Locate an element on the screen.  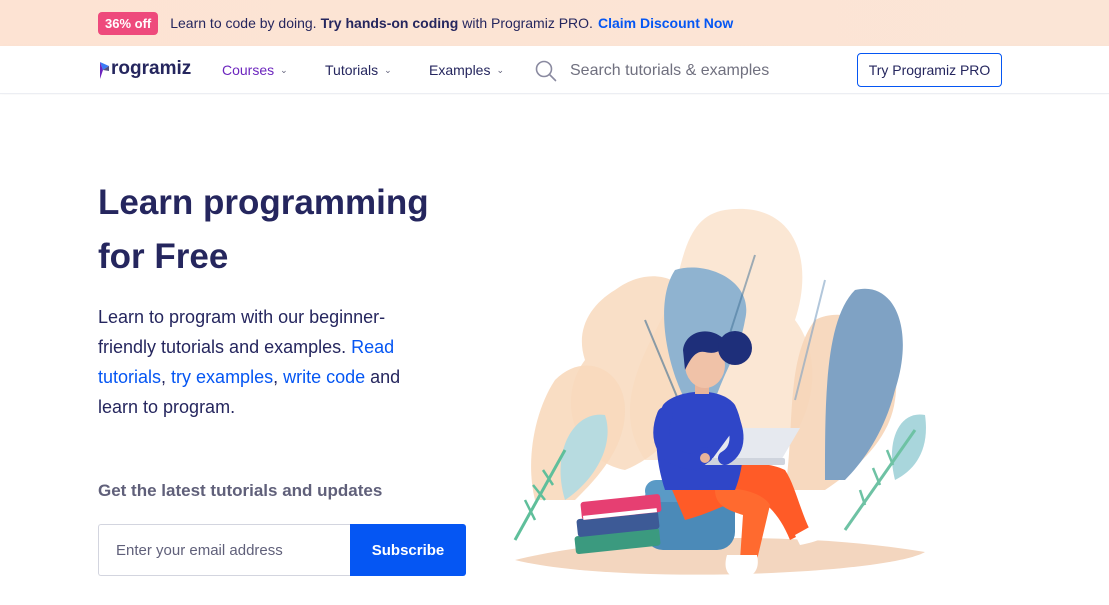
nav-tutorials-label: Tutorials is located at coordinates (352, 70).